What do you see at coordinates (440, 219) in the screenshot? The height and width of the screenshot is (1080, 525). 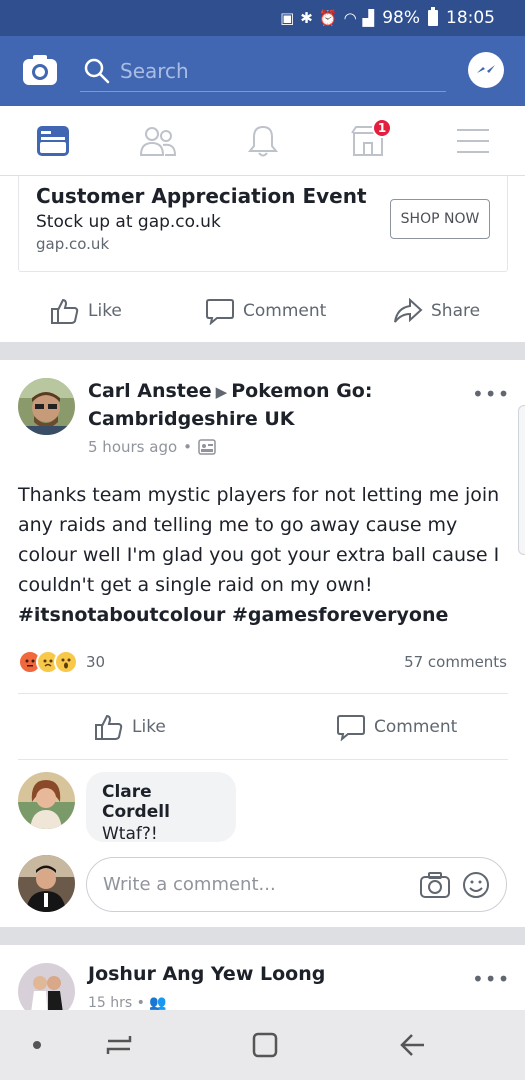 I see `shop-now-button: SHOP NOW` at bounding box center [440, 219].